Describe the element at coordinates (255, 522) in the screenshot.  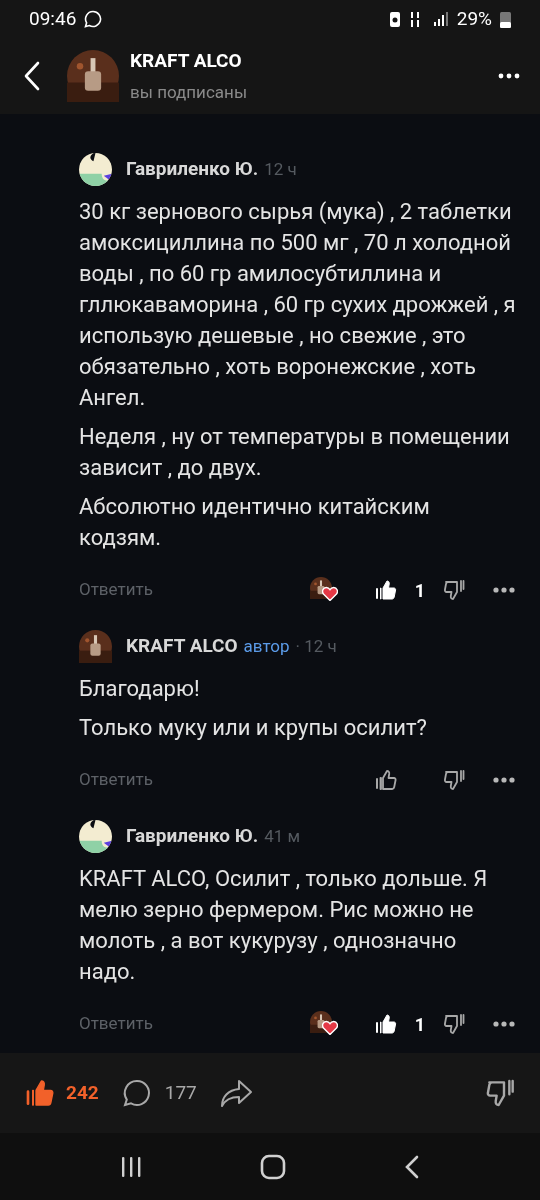
I see `comment-text: Абсолютно идентично китайским кодзям.` at that location.